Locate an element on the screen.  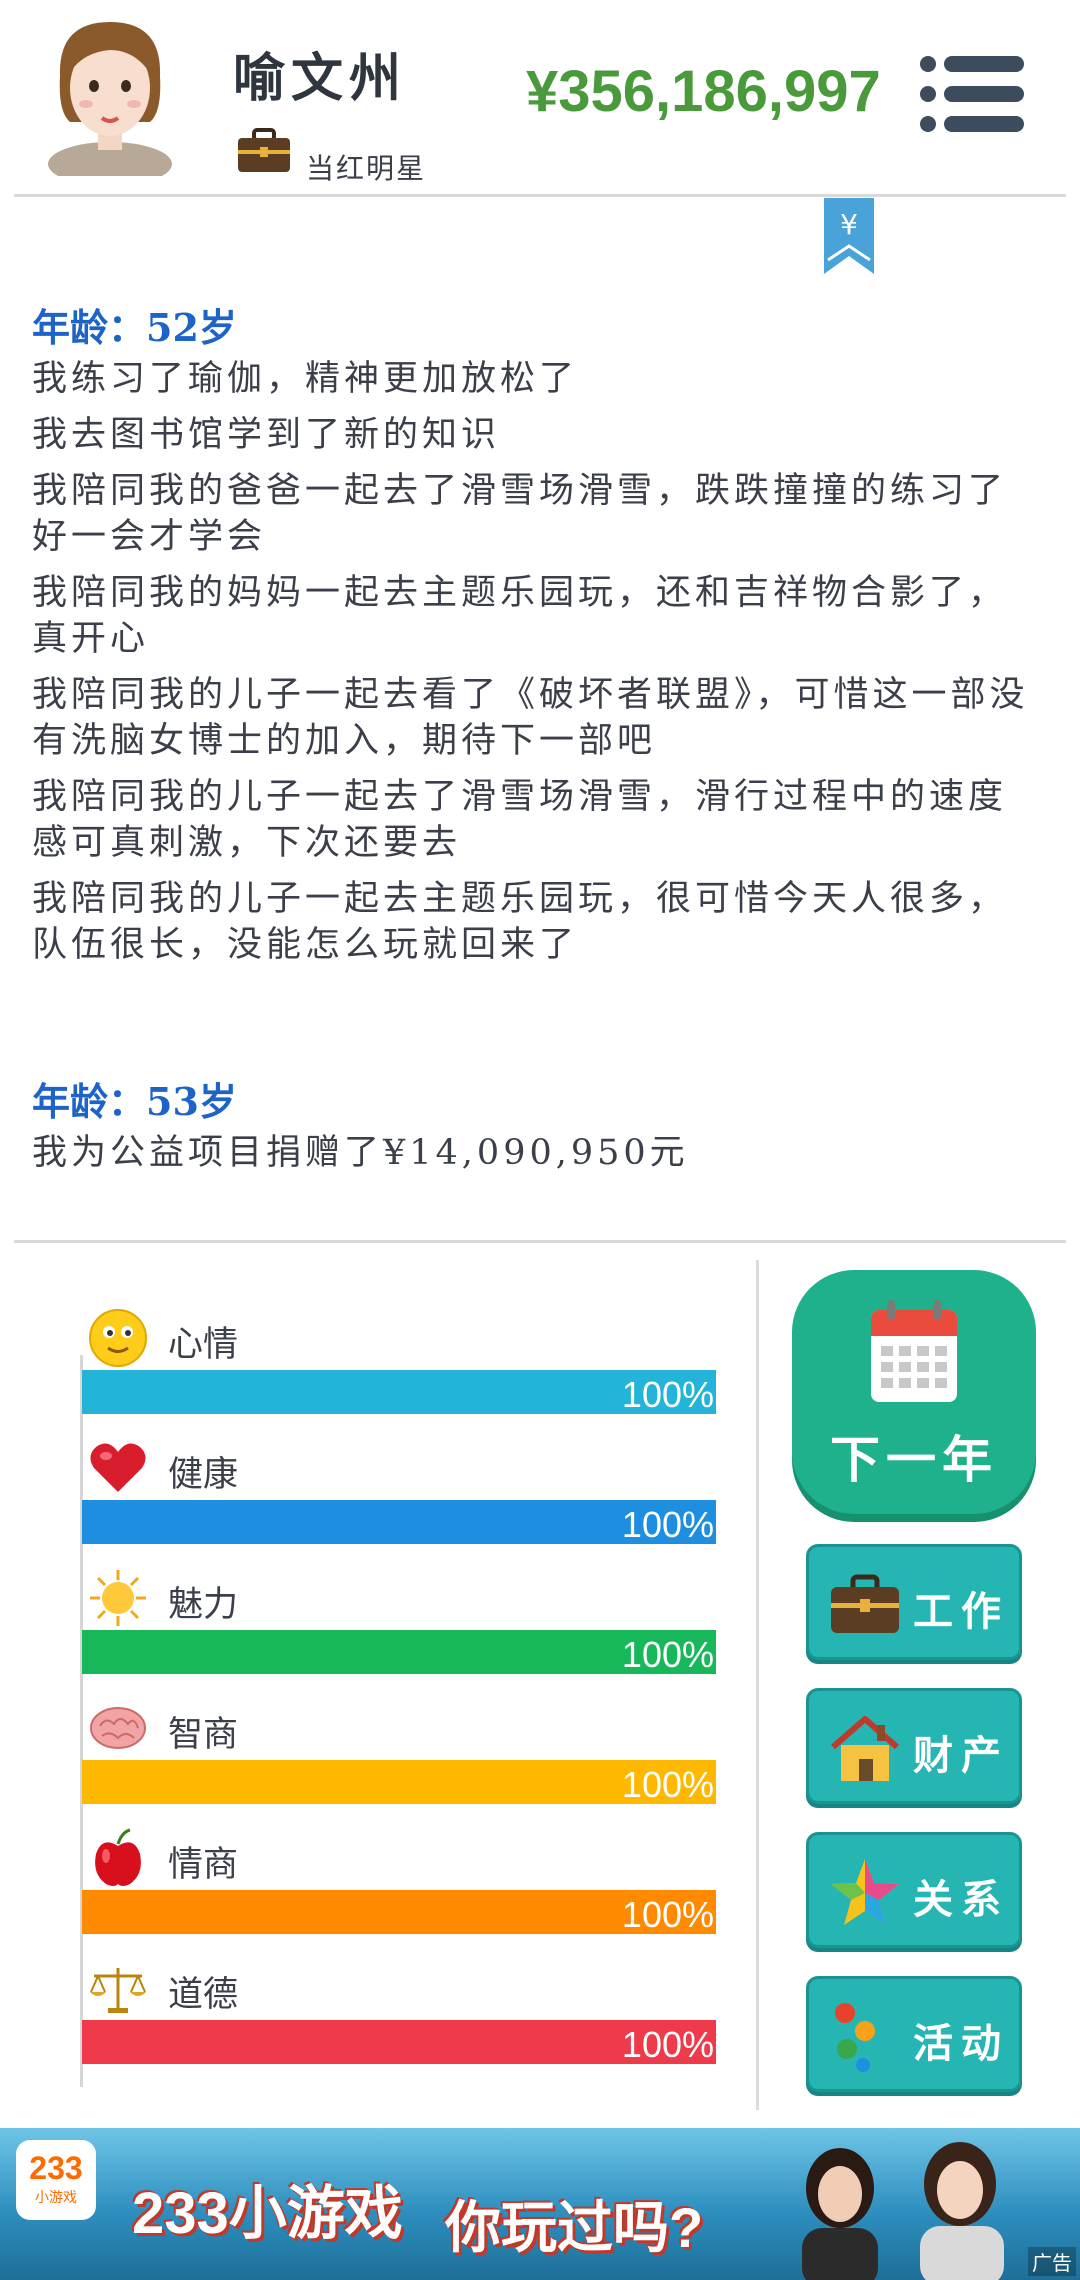
log-entry: 我为公益项目捐赠了¥14,090,950元 is located at coordinates (360, 1153).